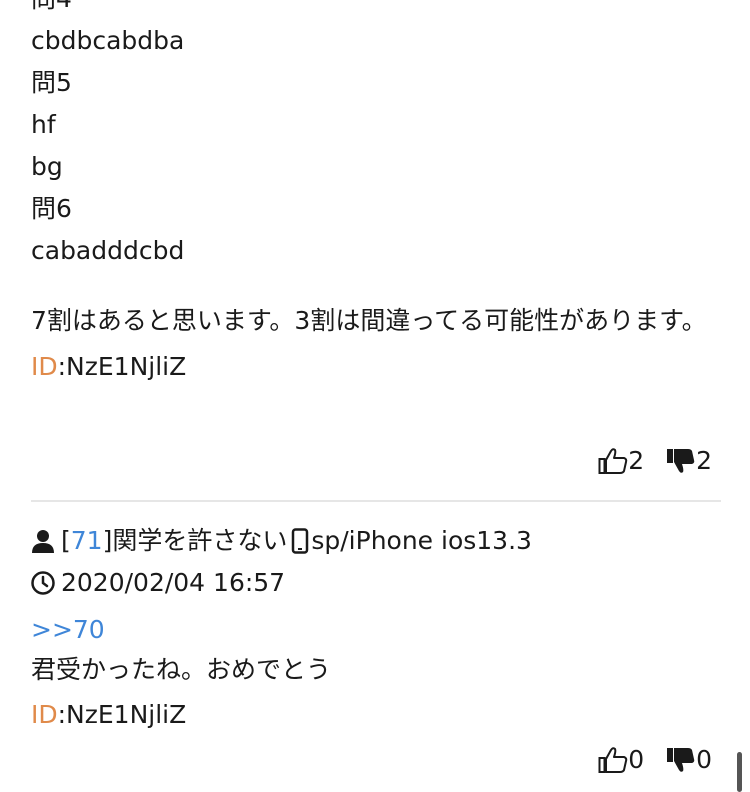 This screenshot has width=750, height=792. I want to click on dislike-count: 0, so click(704, 759).